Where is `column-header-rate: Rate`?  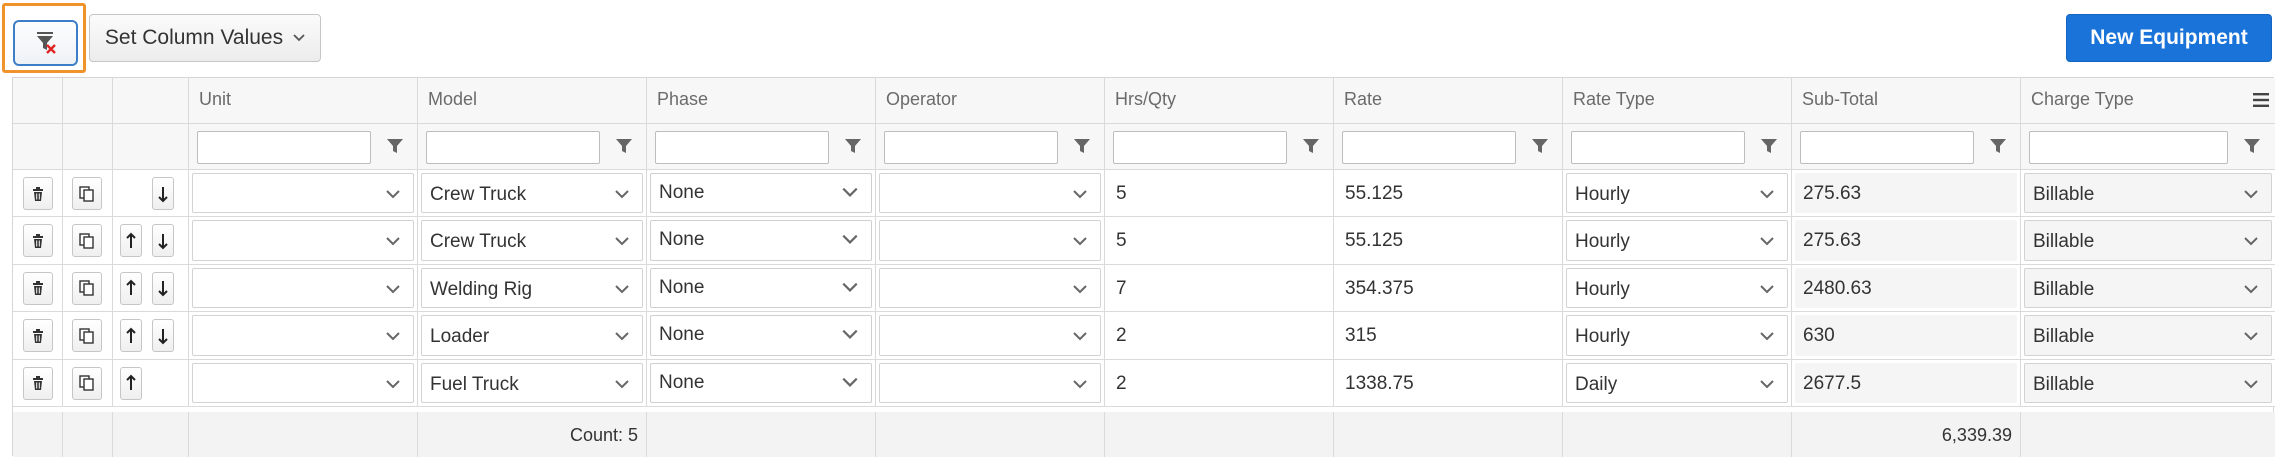
column-header-rate: Rate is located at coordinates (1448, 100).